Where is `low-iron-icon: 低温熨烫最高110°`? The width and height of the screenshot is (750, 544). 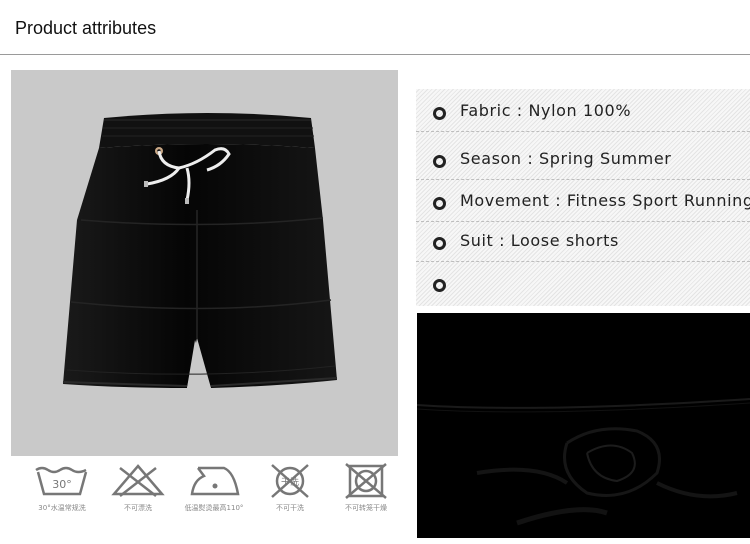 low-iron-icon: 低温熨烫最高110° is located at coordinates (214, 489).